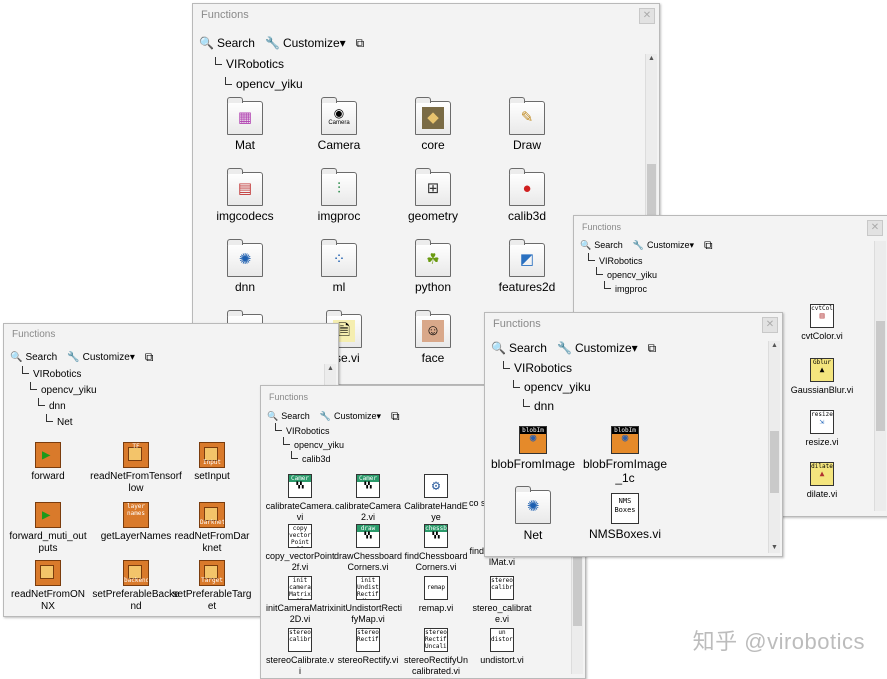 The width and height of the screenshot is (887, 679). Describe the element at coordinates (48, 462) in the screenshot. I see `palette-item-forward: ▶ forward` at that location.